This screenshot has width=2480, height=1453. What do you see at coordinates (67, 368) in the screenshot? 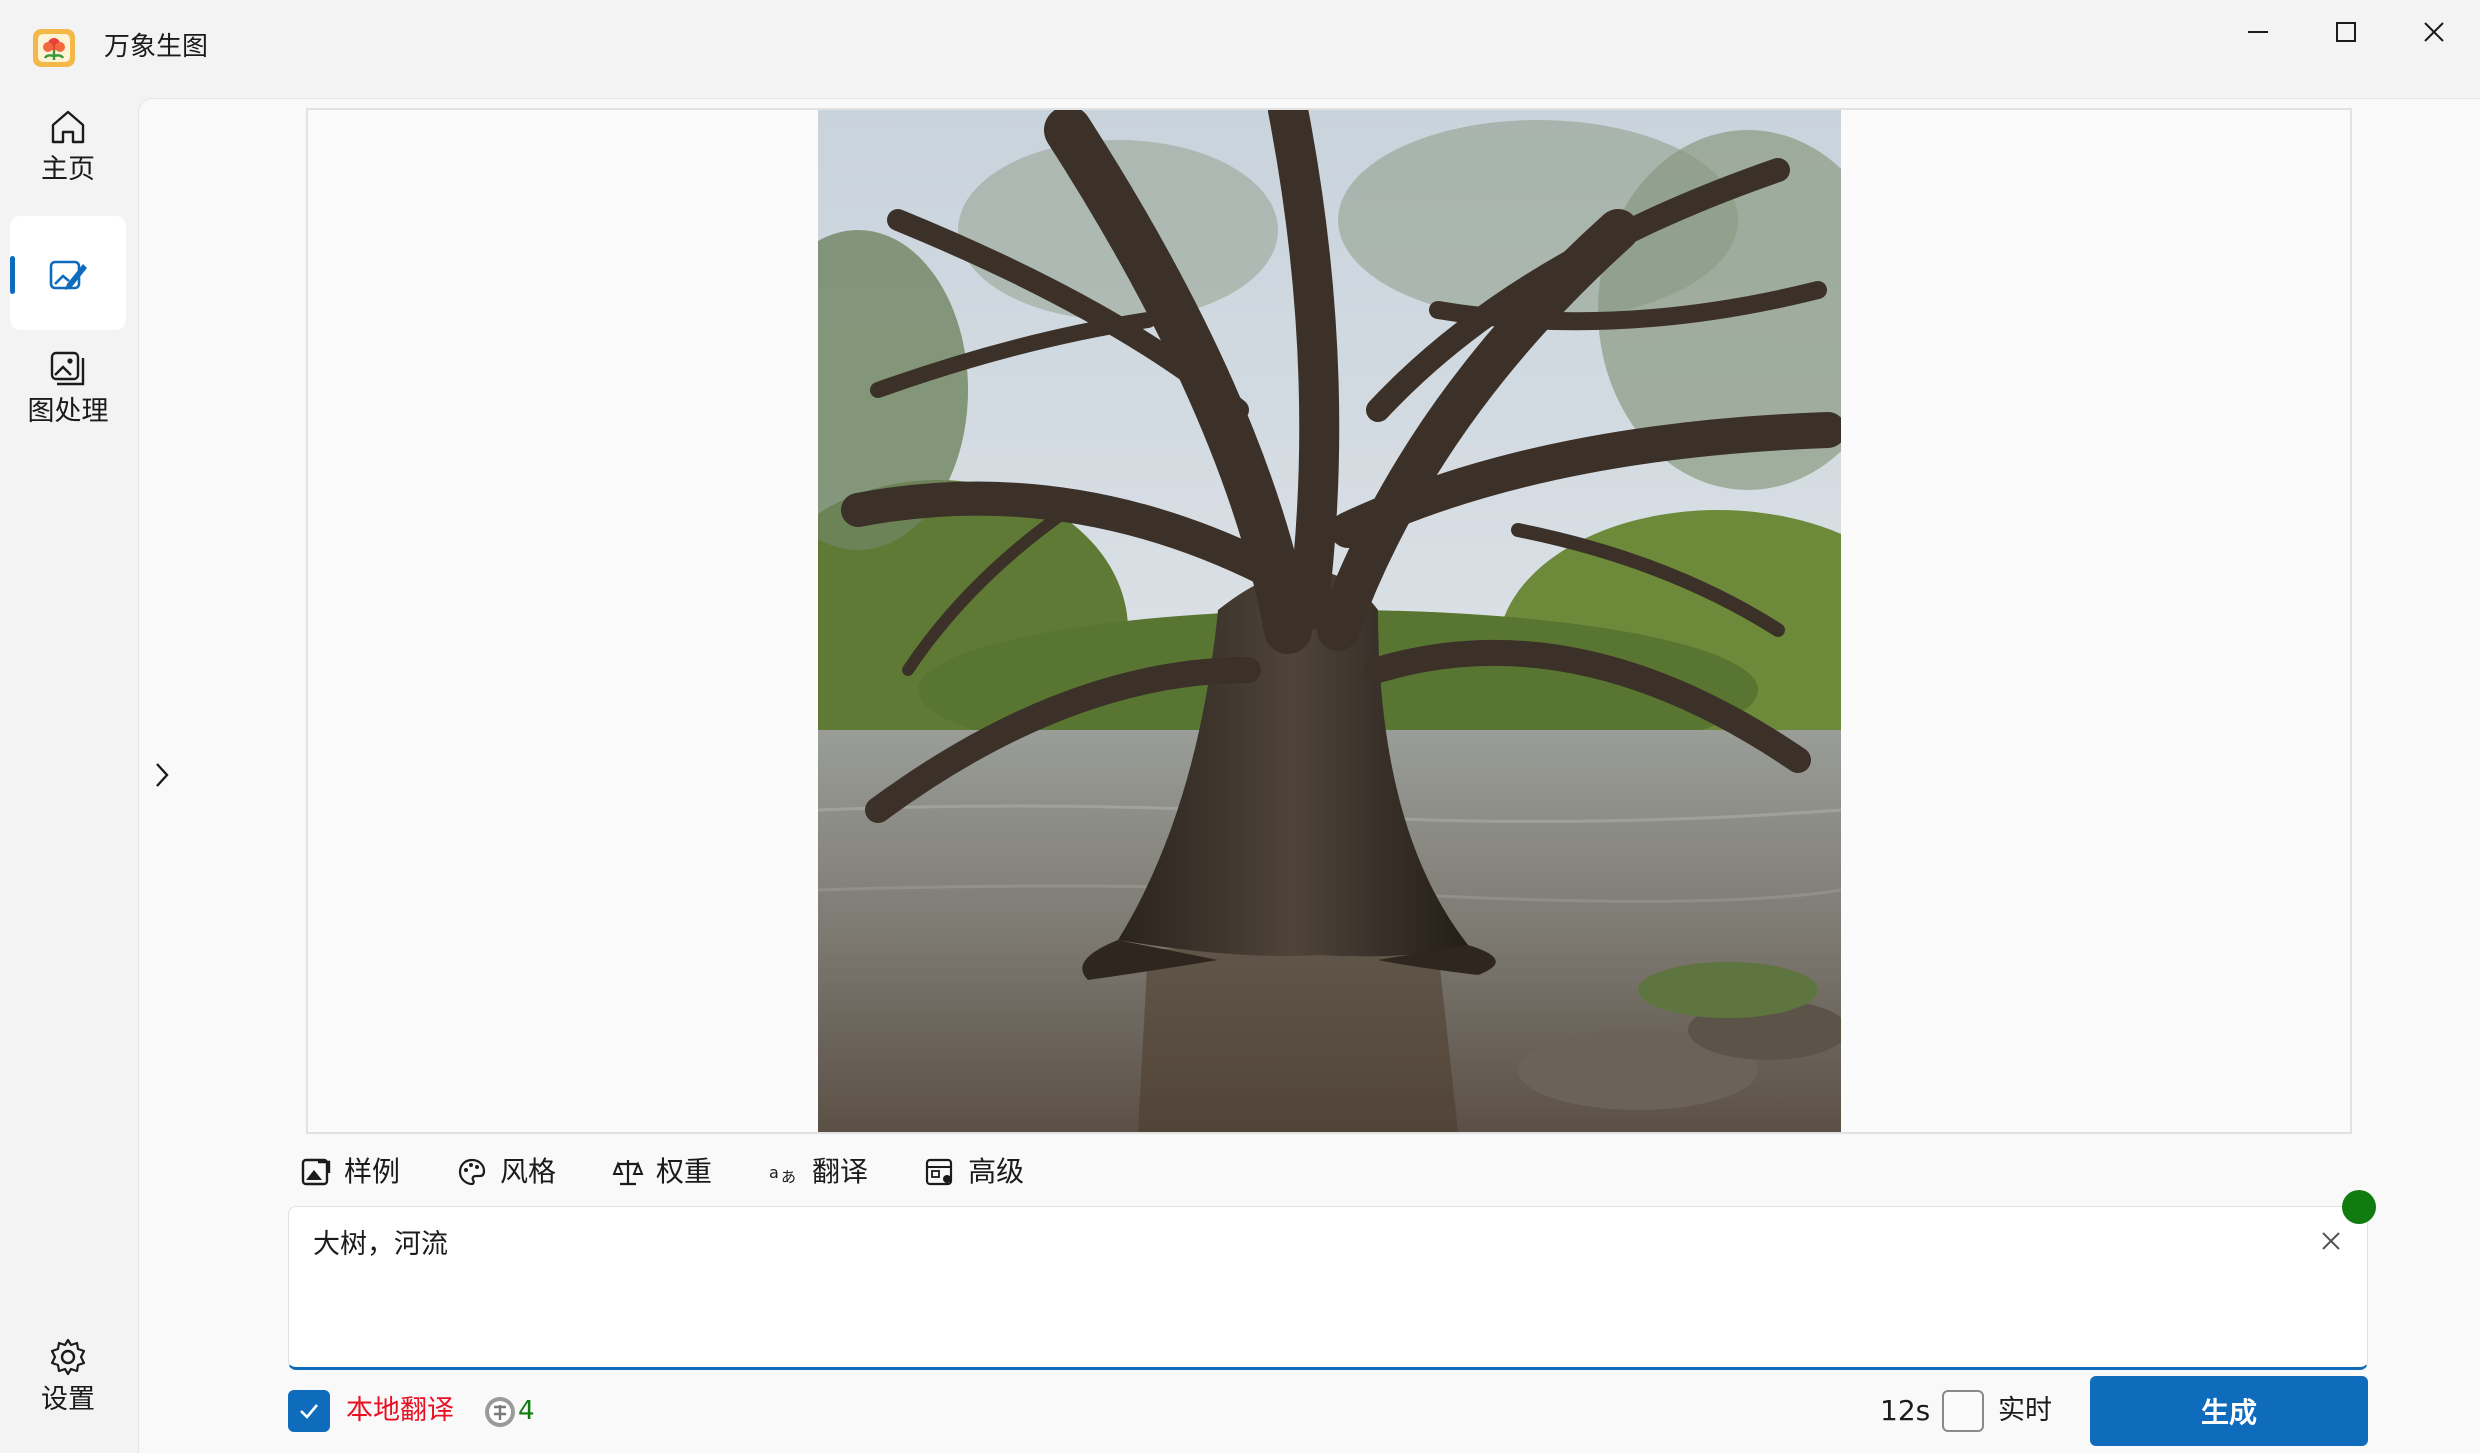
I see `image-process-icon` at bounding box center [67, 368].